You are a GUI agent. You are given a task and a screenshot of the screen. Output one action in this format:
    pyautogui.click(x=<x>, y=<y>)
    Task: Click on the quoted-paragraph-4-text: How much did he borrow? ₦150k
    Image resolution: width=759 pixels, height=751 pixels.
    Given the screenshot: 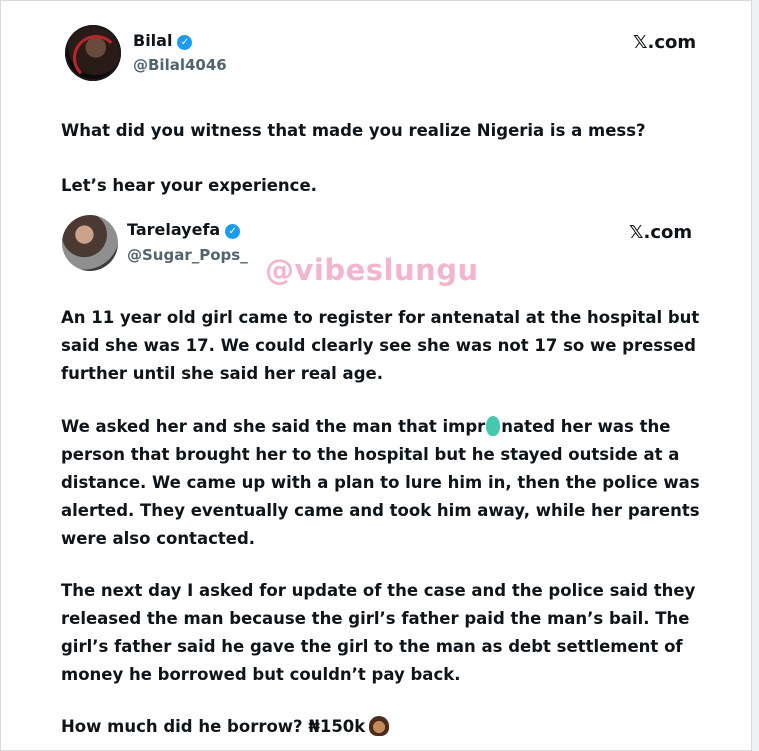 What is the action you would take?
    pyautogui.click(x=213, y=726)
    